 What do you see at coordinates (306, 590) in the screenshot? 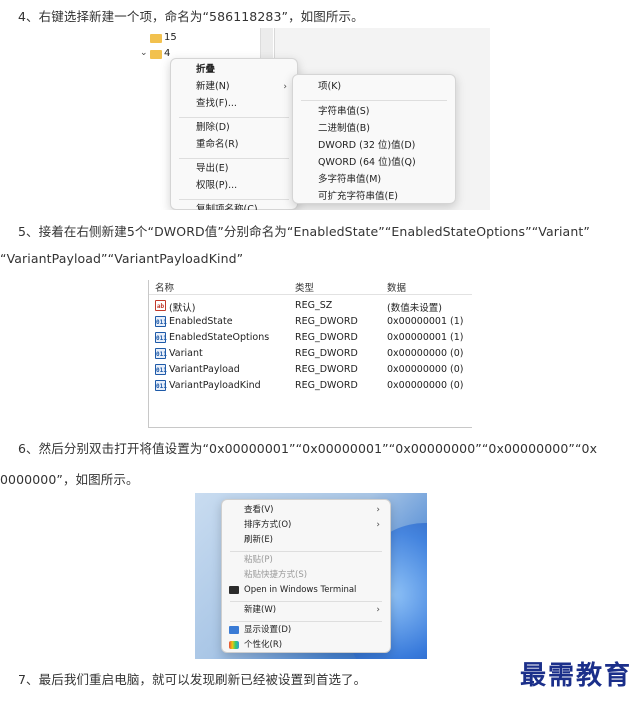
I see `menu-item-open-in-windows-terminal: Open in Windows Terminal` at bounding box center [306, 590].